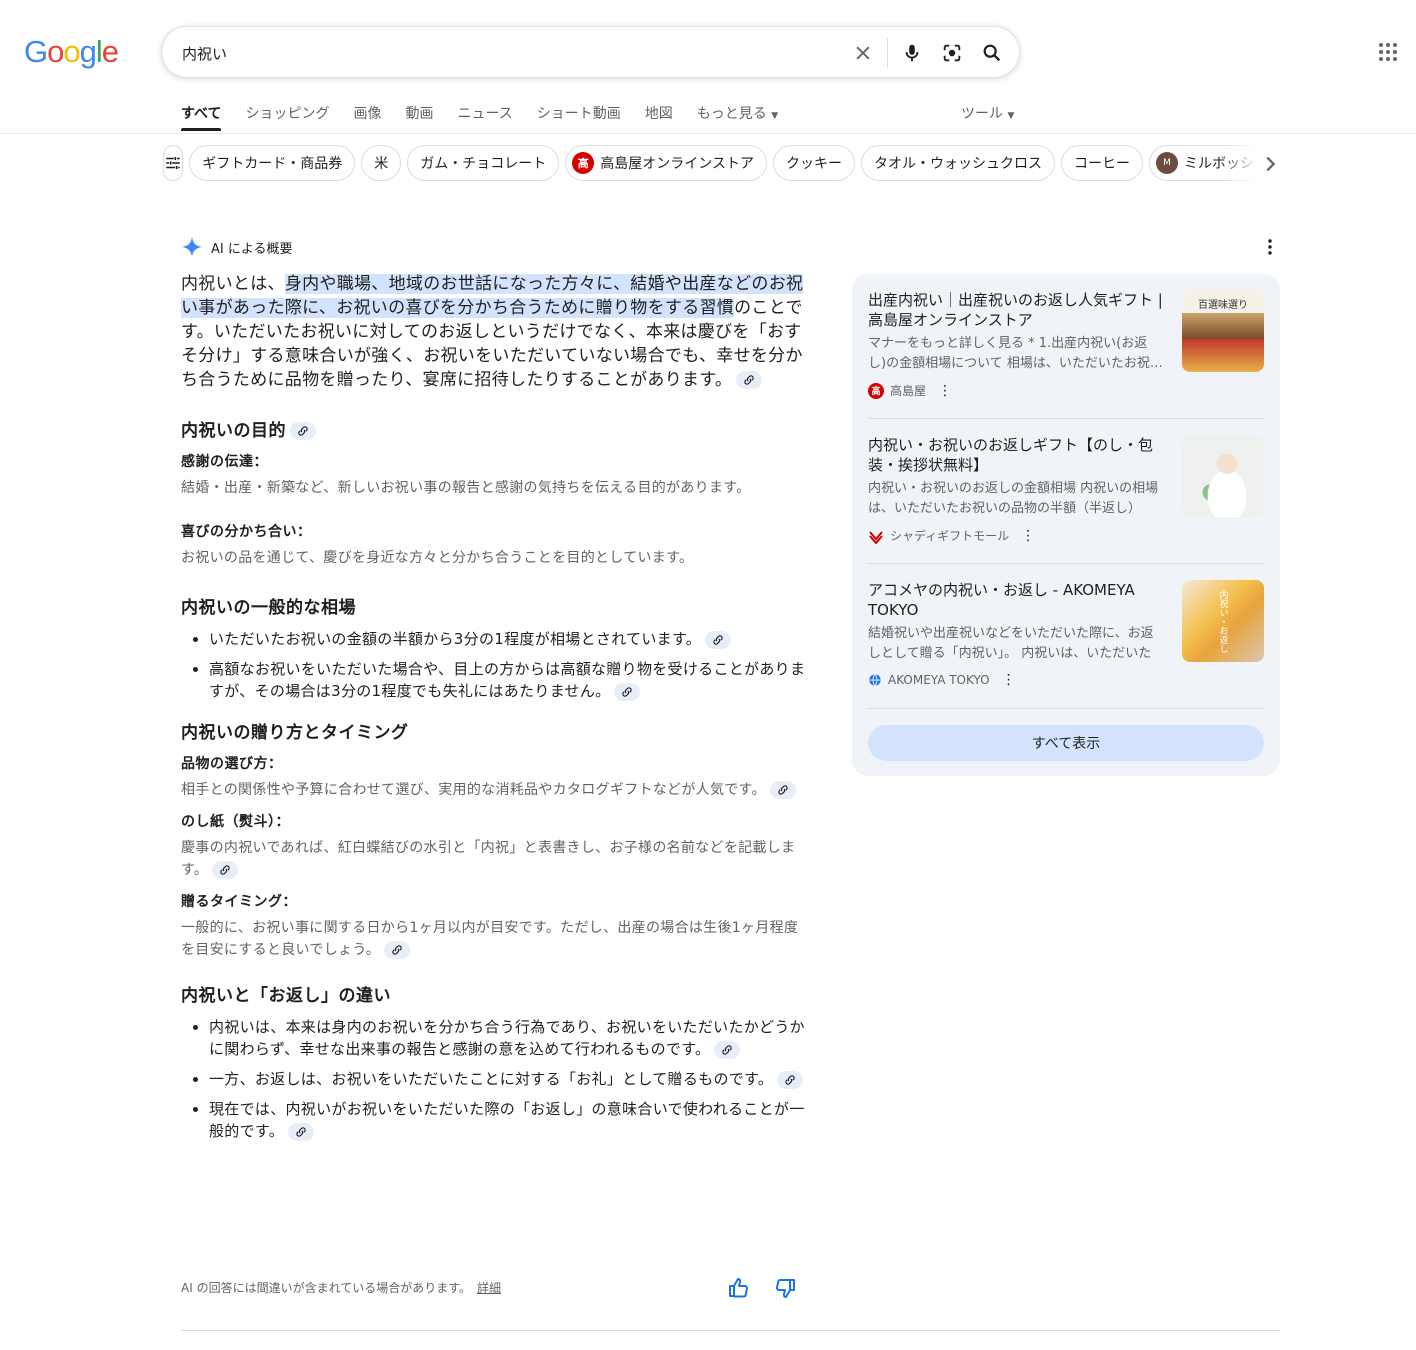  I want to click on globe-icon, so click(875, 680).